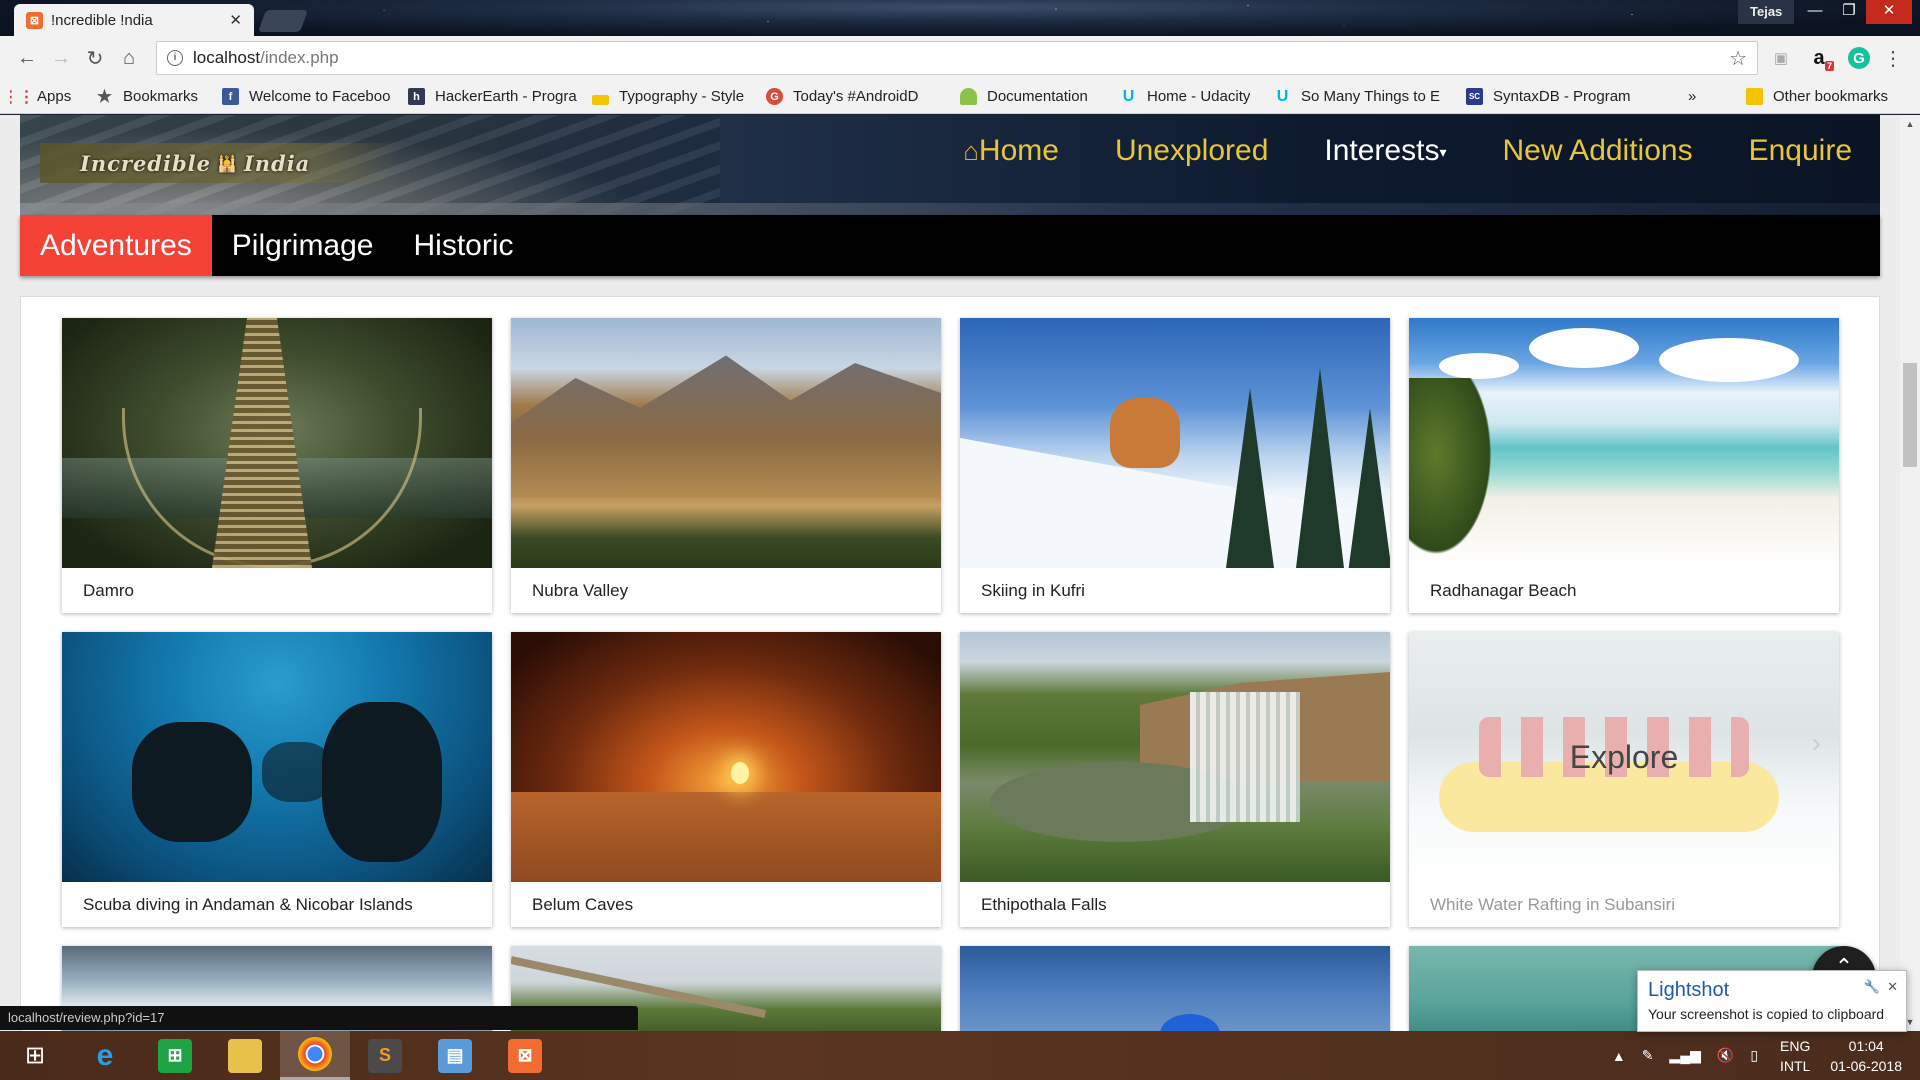 This screenshot has height=1080, width=1920. I want to click on home-icon: ⌂, so click(129, 58).